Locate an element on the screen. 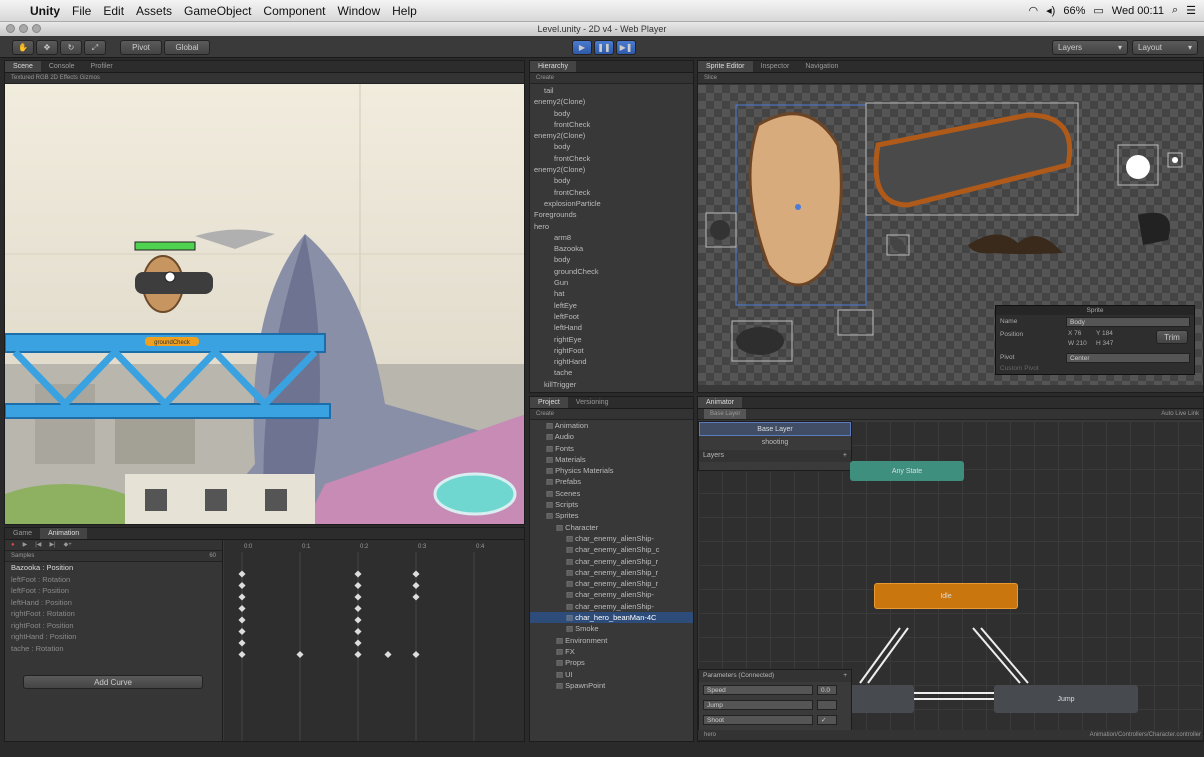 The height and width of the screenshot is (757, 1204). breadcrumb: Base Layer is located at coordinates (725, 414).